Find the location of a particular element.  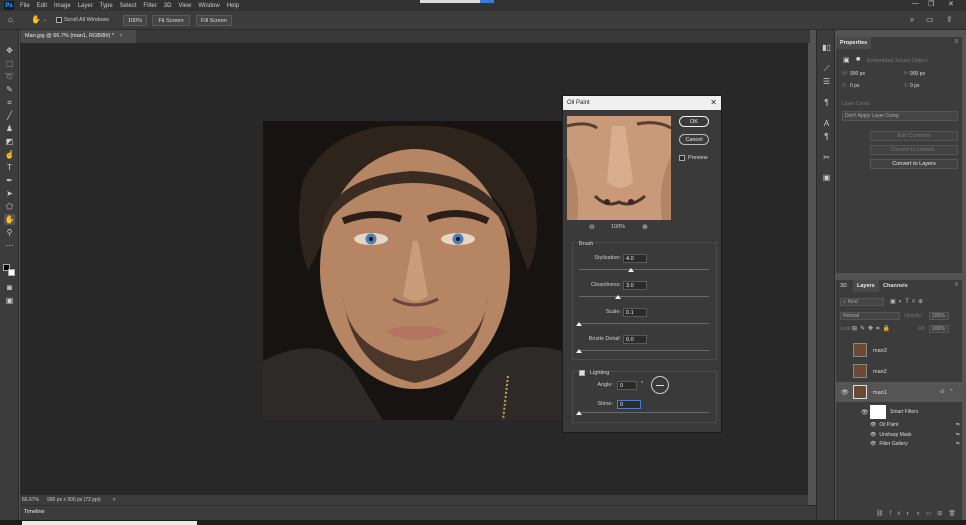

stamp-tool-icon: ♟ is located at coordinates (9, 128).